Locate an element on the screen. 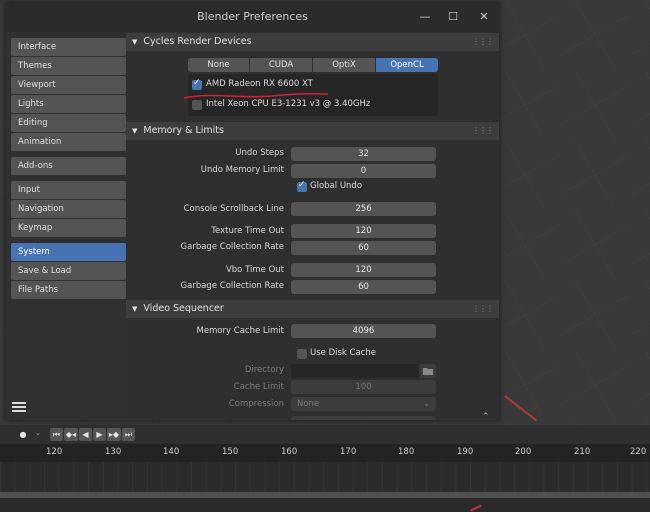 The height and width of the screenshot is (512, 650). undo-memory-field: 0 is located at coordinates (363, 171).